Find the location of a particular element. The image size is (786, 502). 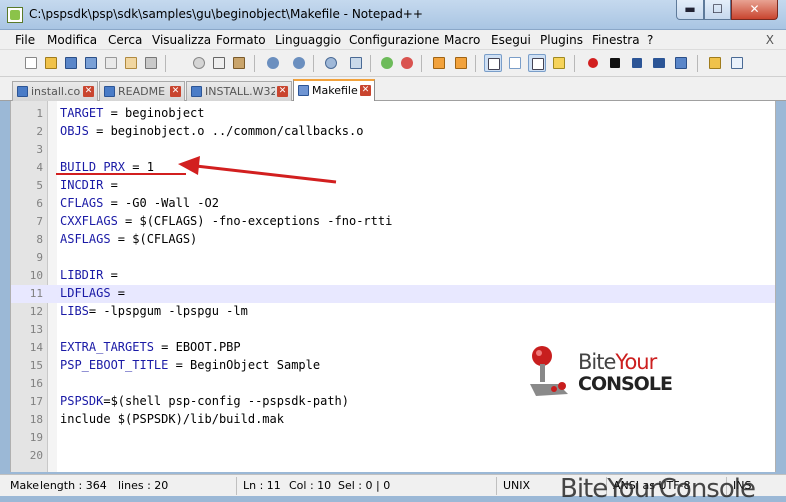

status-length: length : 364 is located at coordinates (73, 485).